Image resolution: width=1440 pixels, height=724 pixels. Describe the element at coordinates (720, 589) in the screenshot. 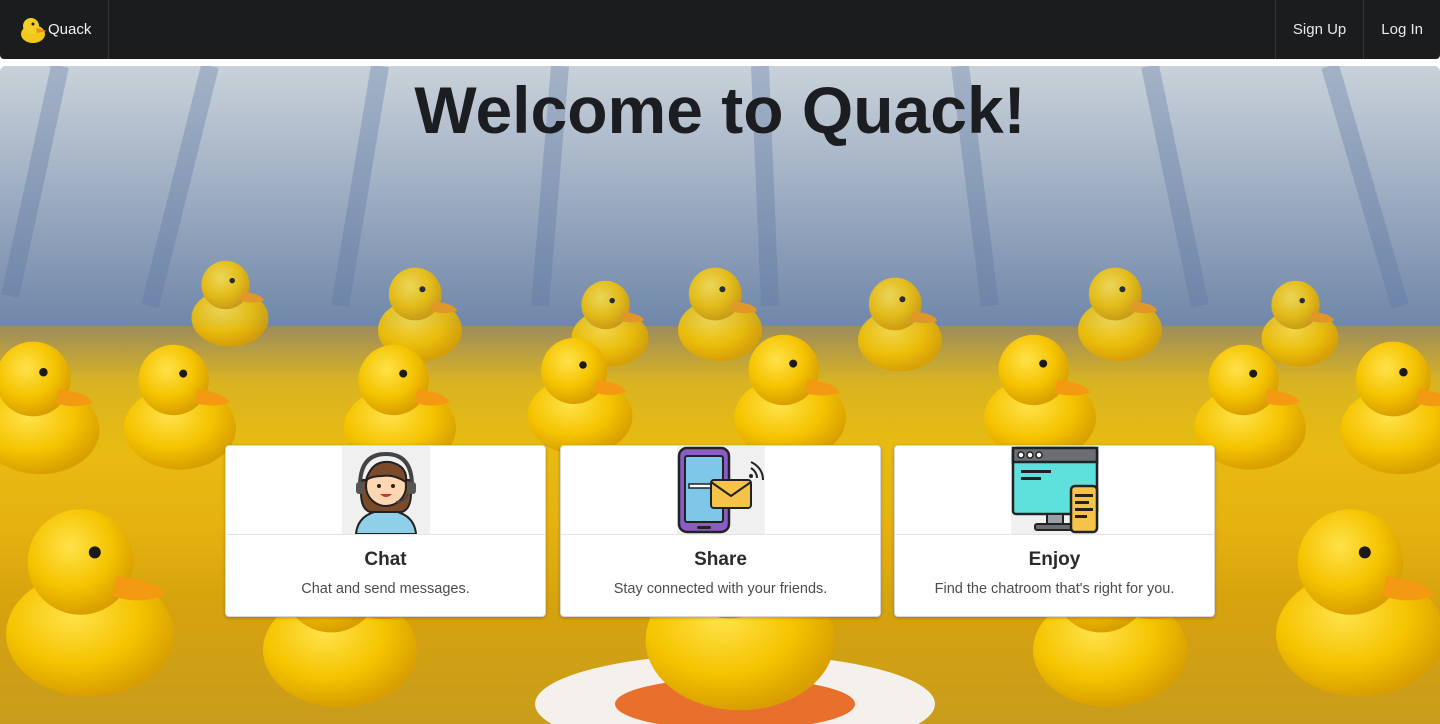

I see `card-description: Stay connected with your friends.` at that location.